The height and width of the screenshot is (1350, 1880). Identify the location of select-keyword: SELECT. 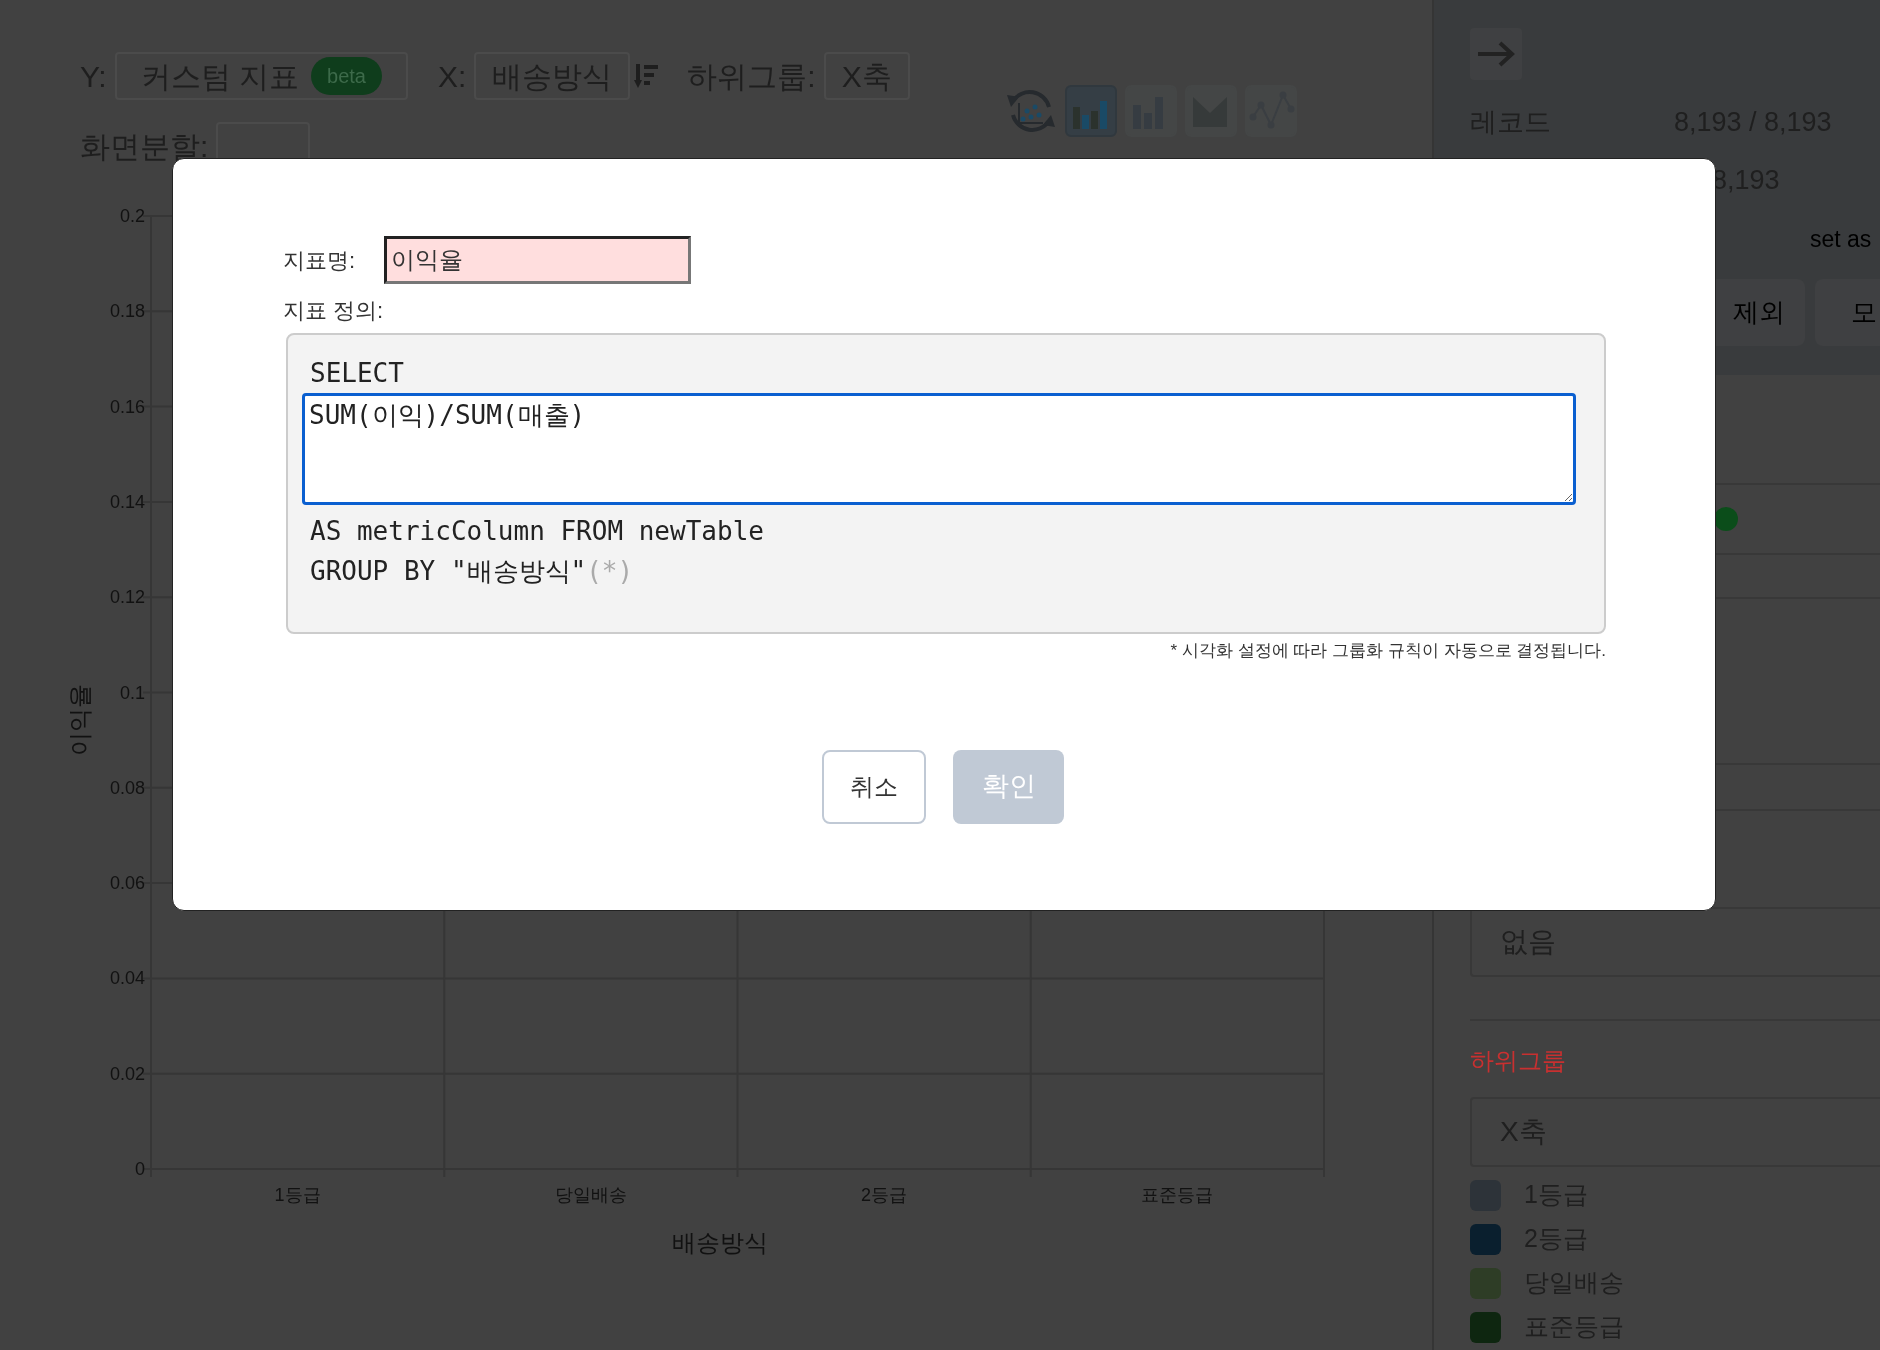
(357, 373).